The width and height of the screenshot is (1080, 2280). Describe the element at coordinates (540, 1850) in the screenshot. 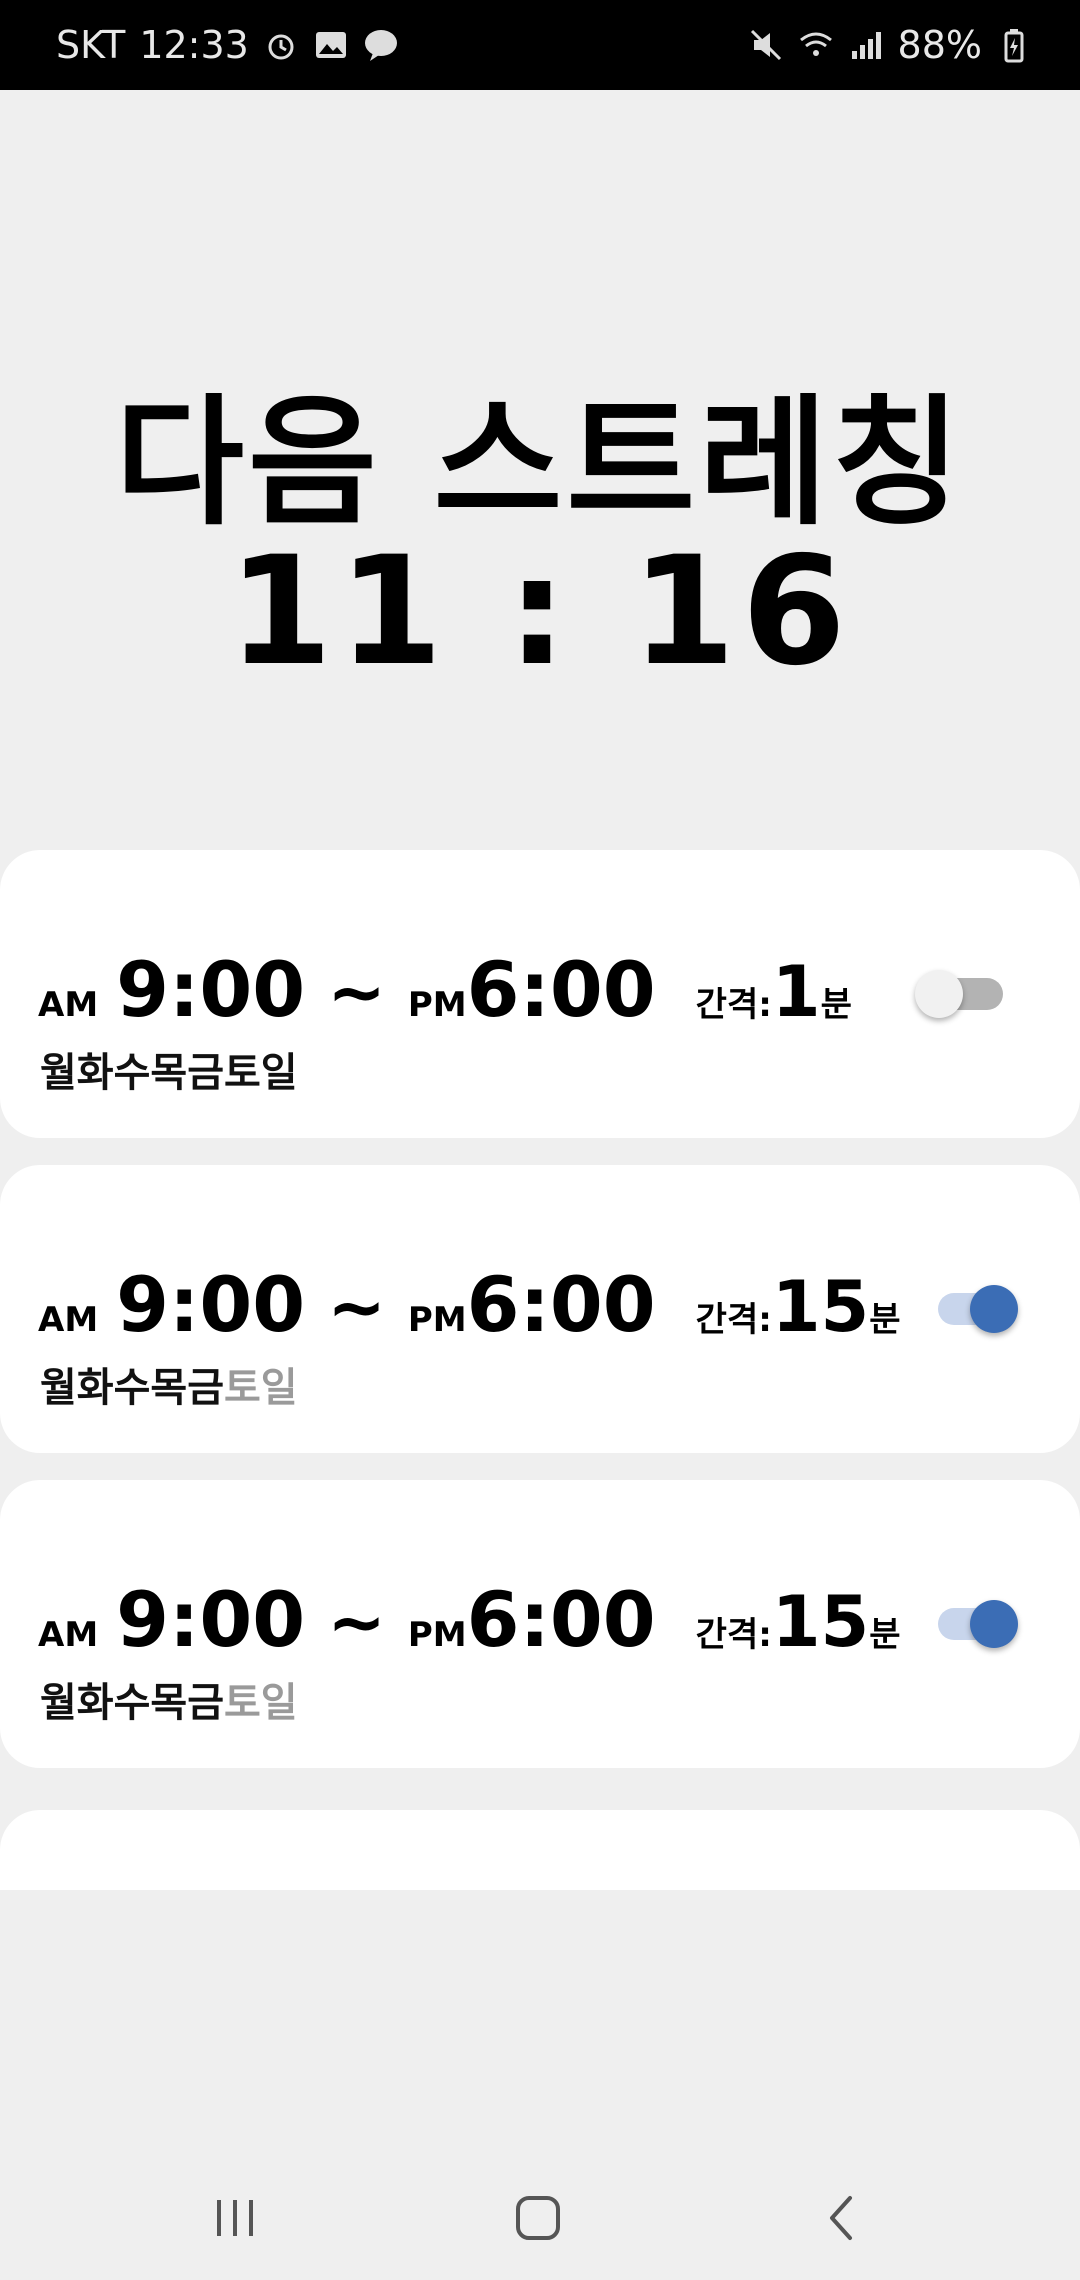

I see `schedule-card` at that location.